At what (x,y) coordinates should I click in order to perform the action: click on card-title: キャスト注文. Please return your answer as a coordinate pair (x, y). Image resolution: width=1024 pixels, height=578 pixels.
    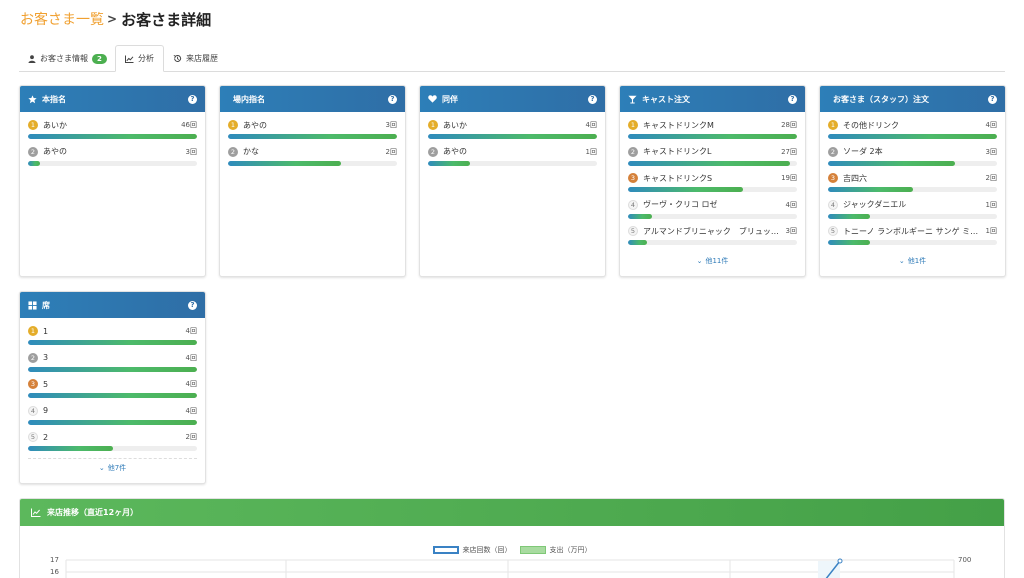
    Looking at the image, I should click on (666, 99).